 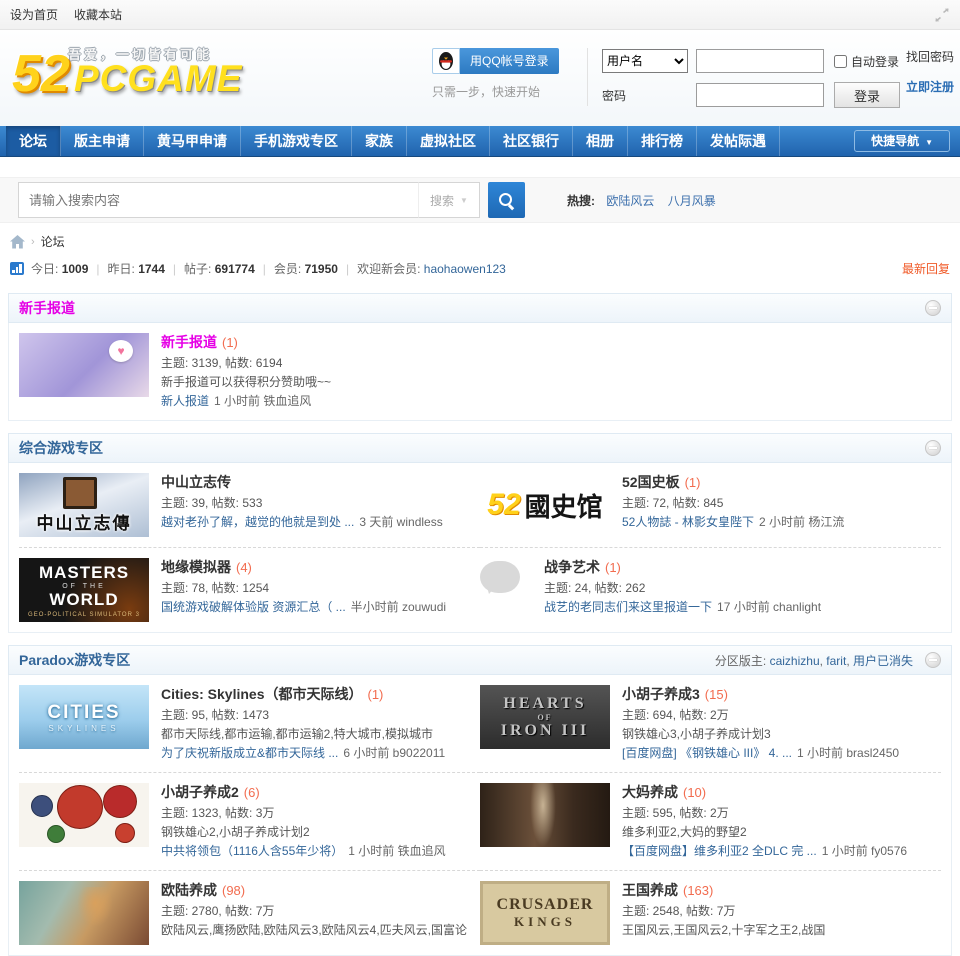 I want to click on hot-search-link: 八月风暴, so click(x=692, y=201).